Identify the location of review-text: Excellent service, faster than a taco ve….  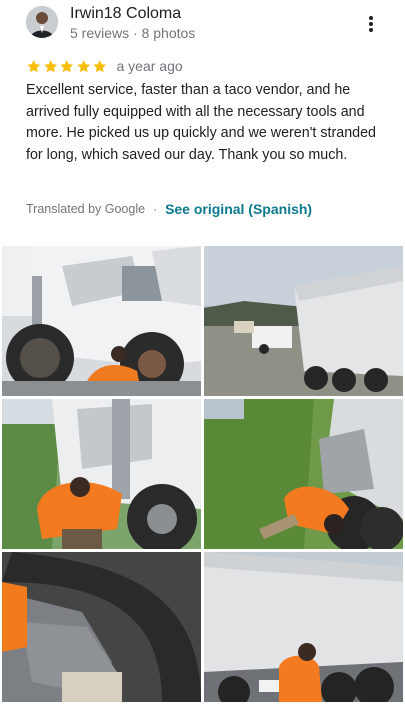
(201, 122).